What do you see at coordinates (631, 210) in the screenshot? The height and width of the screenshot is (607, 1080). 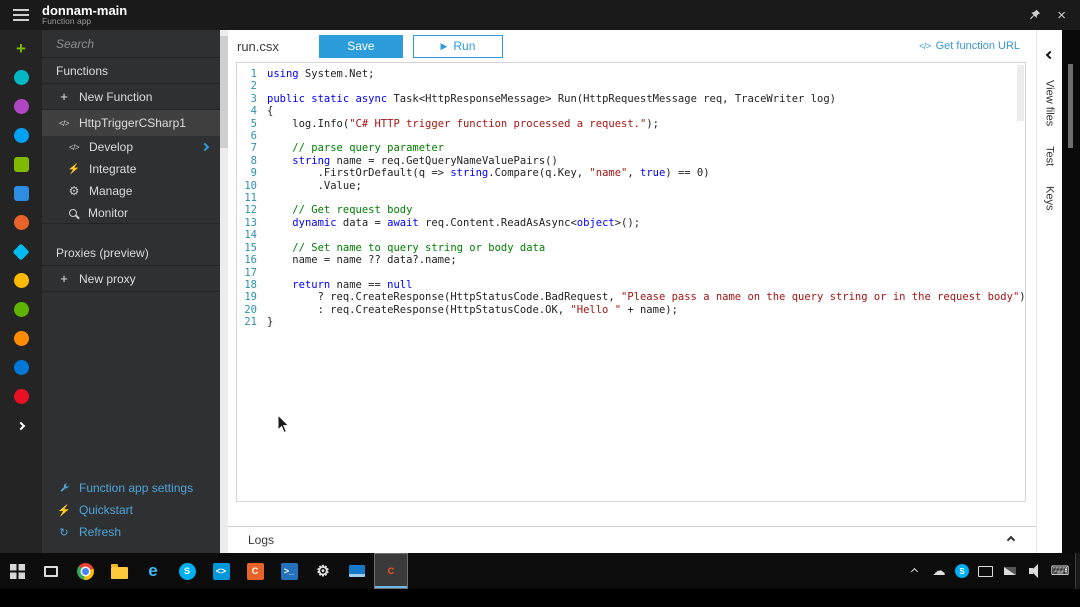 I see `code-line: 12 // Get request body` at bounding box center [631, 210].